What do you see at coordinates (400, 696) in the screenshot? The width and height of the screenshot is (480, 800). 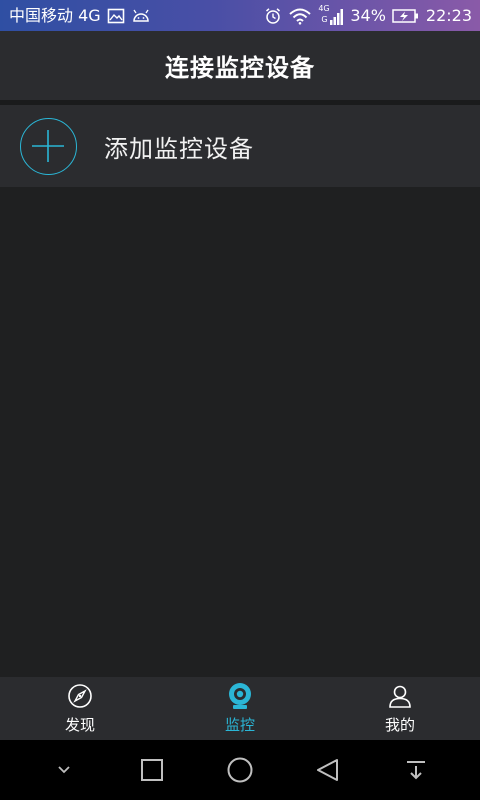 I see `person-icon` at bounding box center [400, 696].